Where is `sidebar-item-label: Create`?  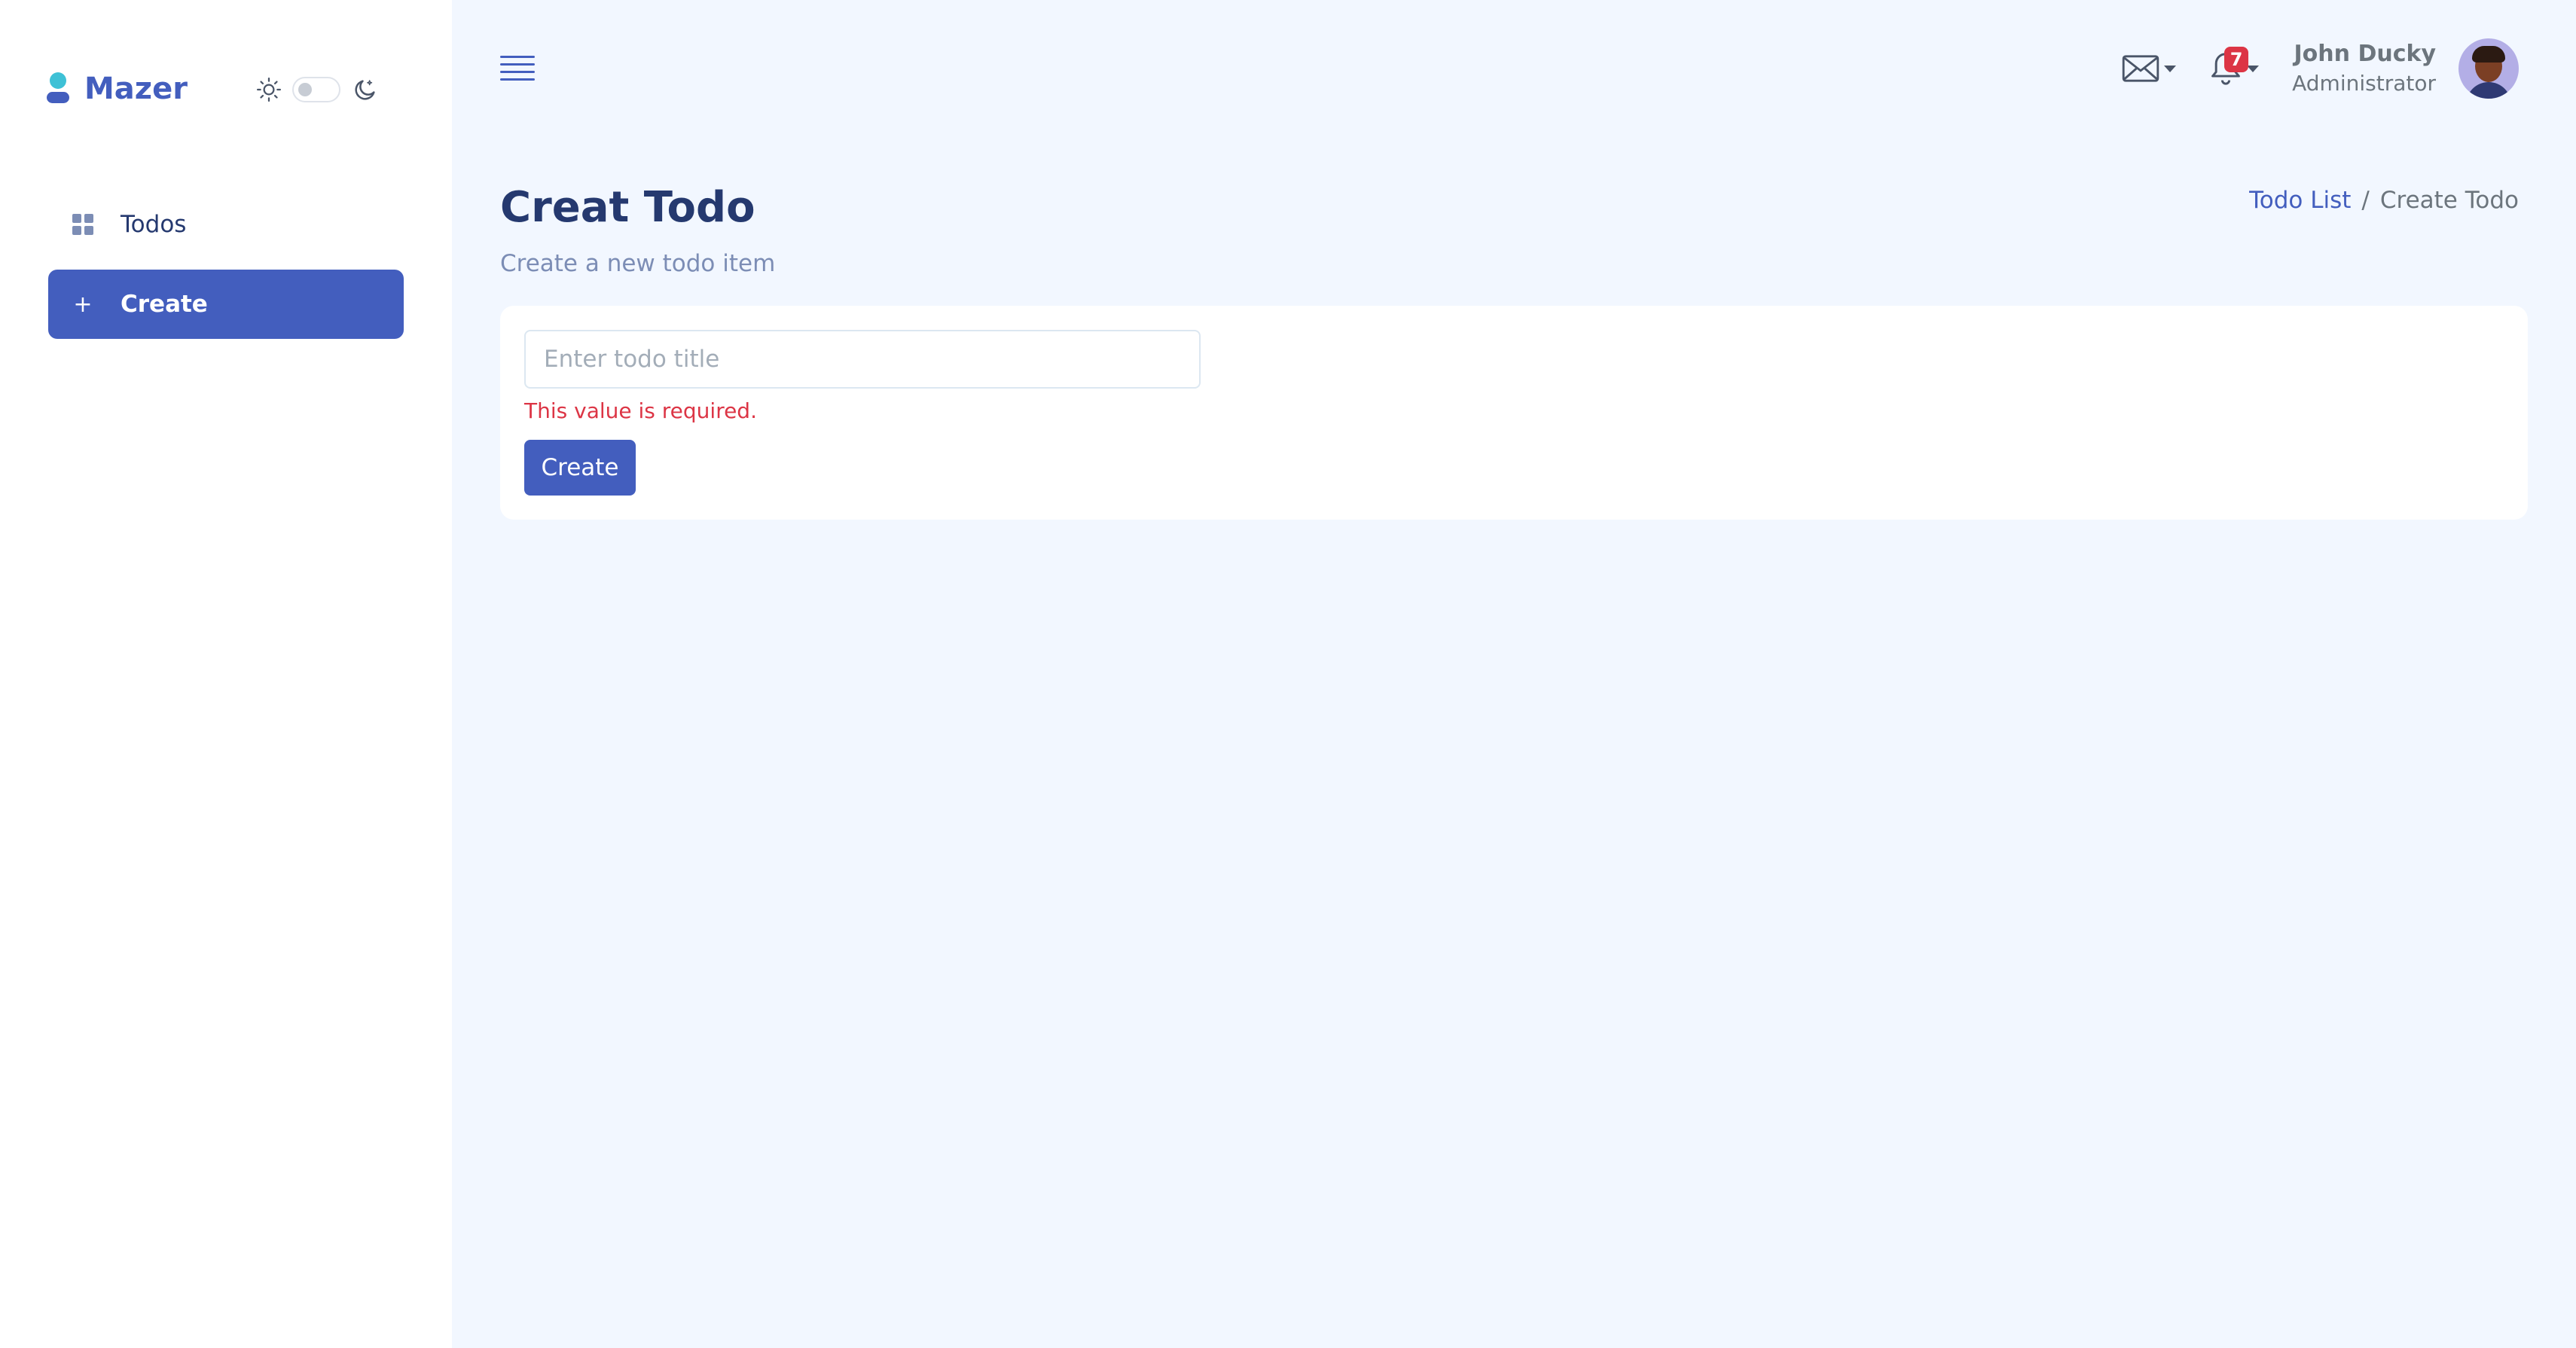
sidebar-item-label: Create is located at coordinates (165, 304).